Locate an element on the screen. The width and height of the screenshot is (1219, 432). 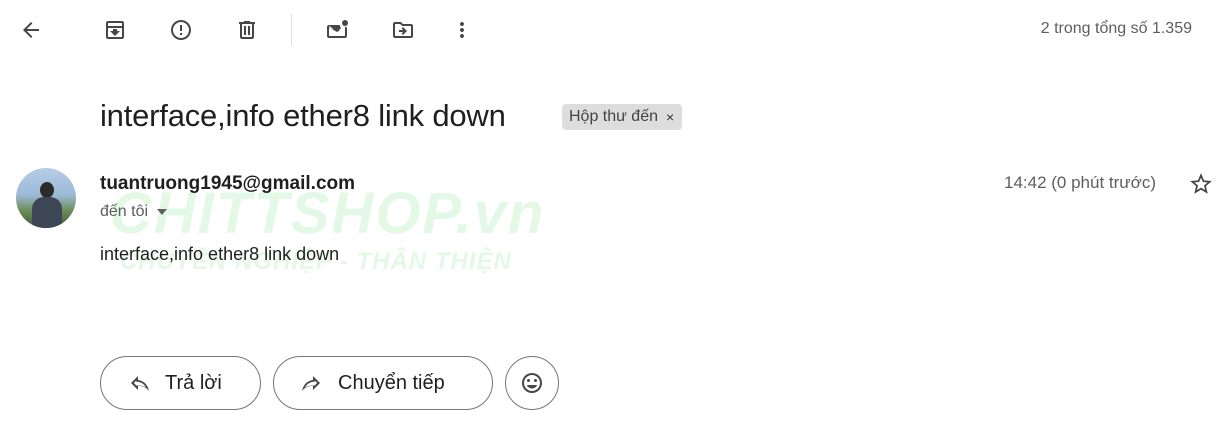
star-button is located at coordinates (1201, 184).